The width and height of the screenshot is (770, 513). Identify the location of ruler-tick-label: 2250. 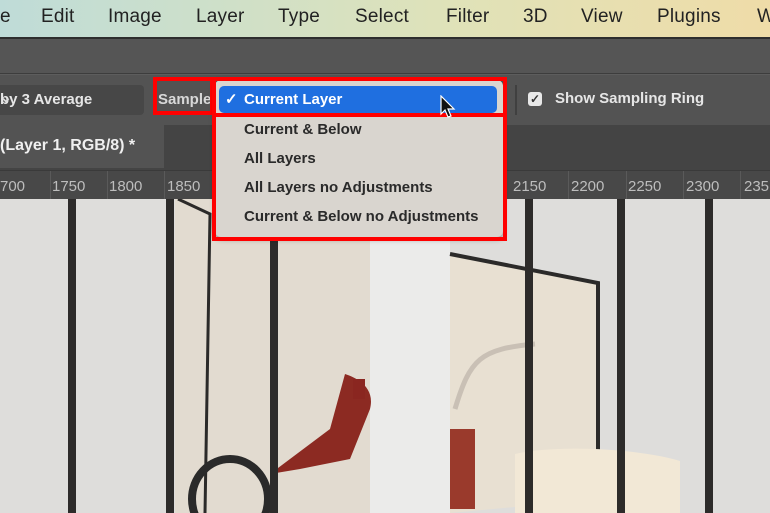
(645, 186).